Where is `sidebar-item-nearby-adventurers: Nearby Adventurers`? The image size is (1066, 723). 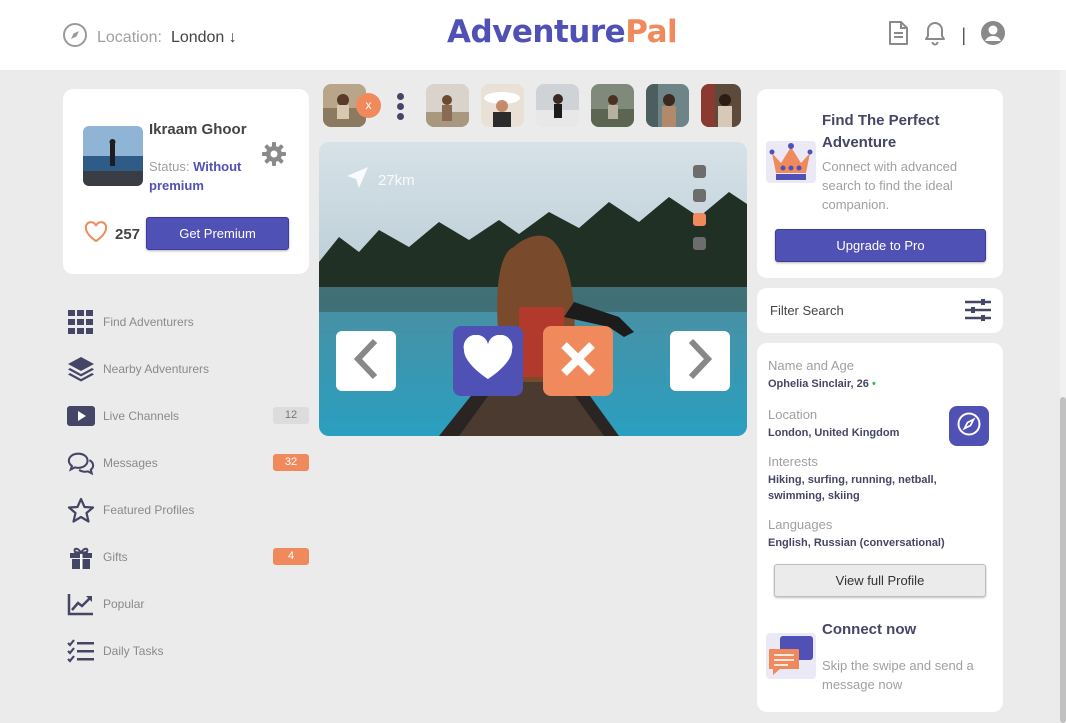 sidebar-item-nearby-adventurers: Nearby Adventurers is located at coordinates (188, 369).